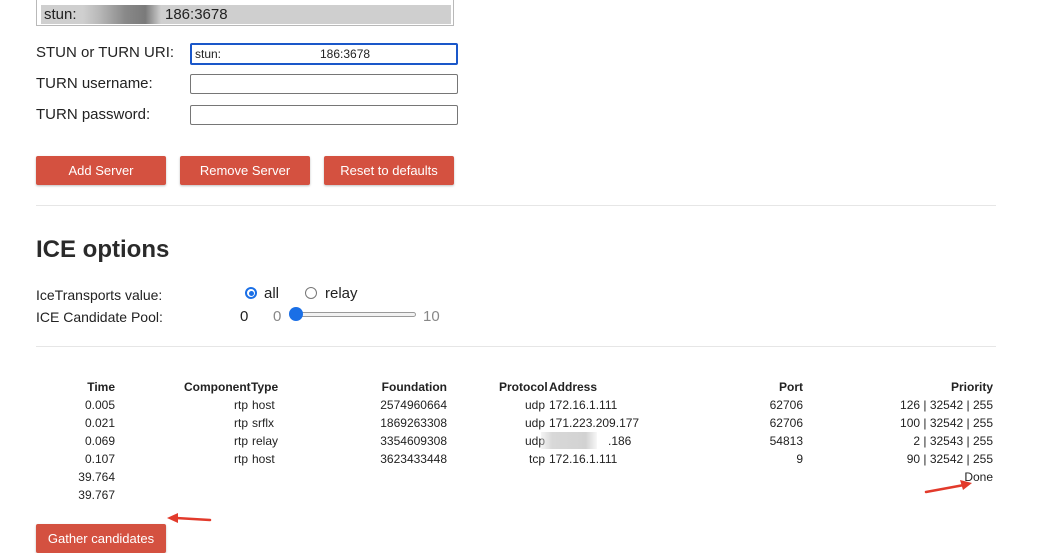 The height and width of the screenshot is (553, 1060). What do you see at coordinates (101, 170) in the screenshot?
I see `add-server-button: Add Server` at bounding box center [101, 170].